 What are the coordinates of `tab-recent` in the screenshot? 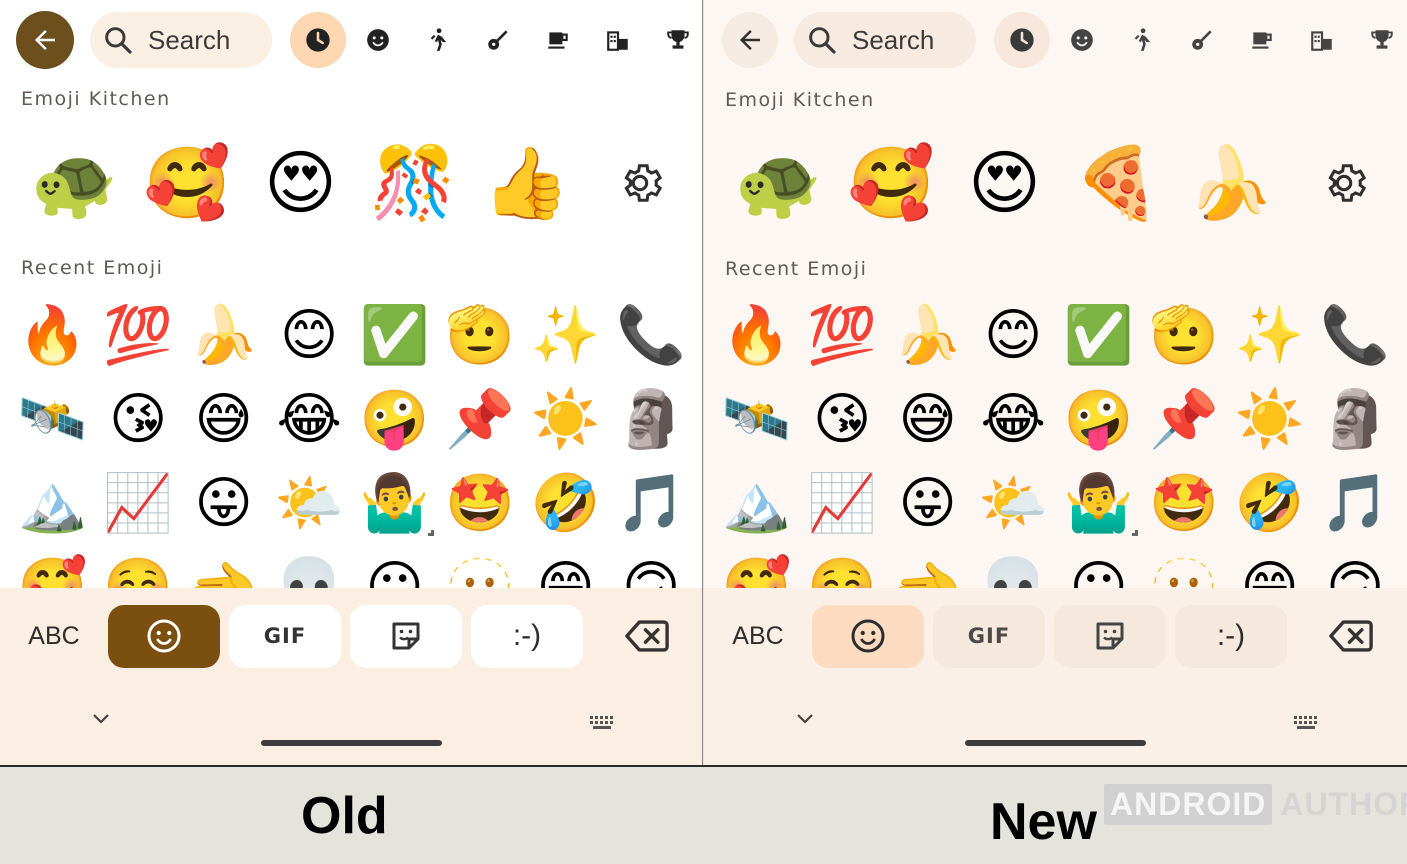 It's located at (318, 40).